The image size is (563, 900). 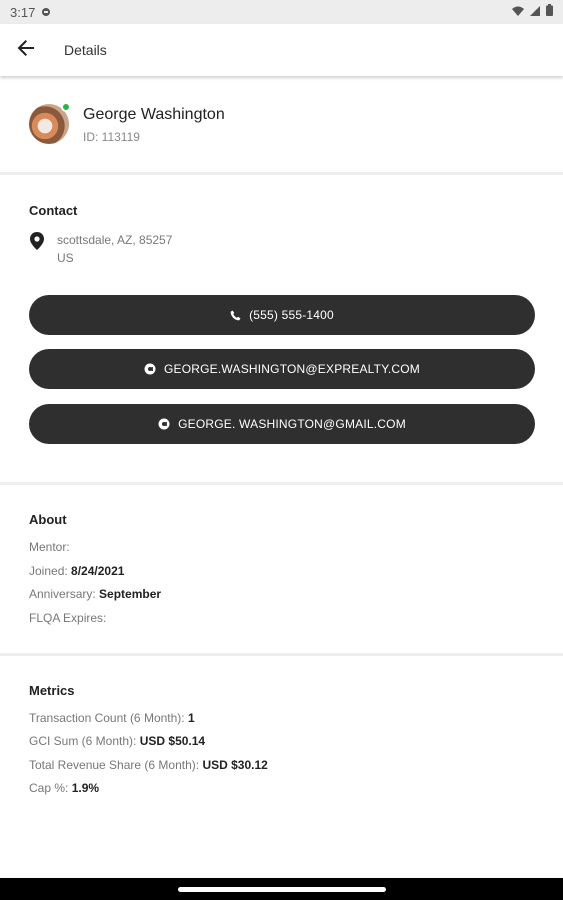 What do you see at coordinates (191, 718) in the screenshot?
I see `transaction-value: 1` at bounding box center [191, 718].